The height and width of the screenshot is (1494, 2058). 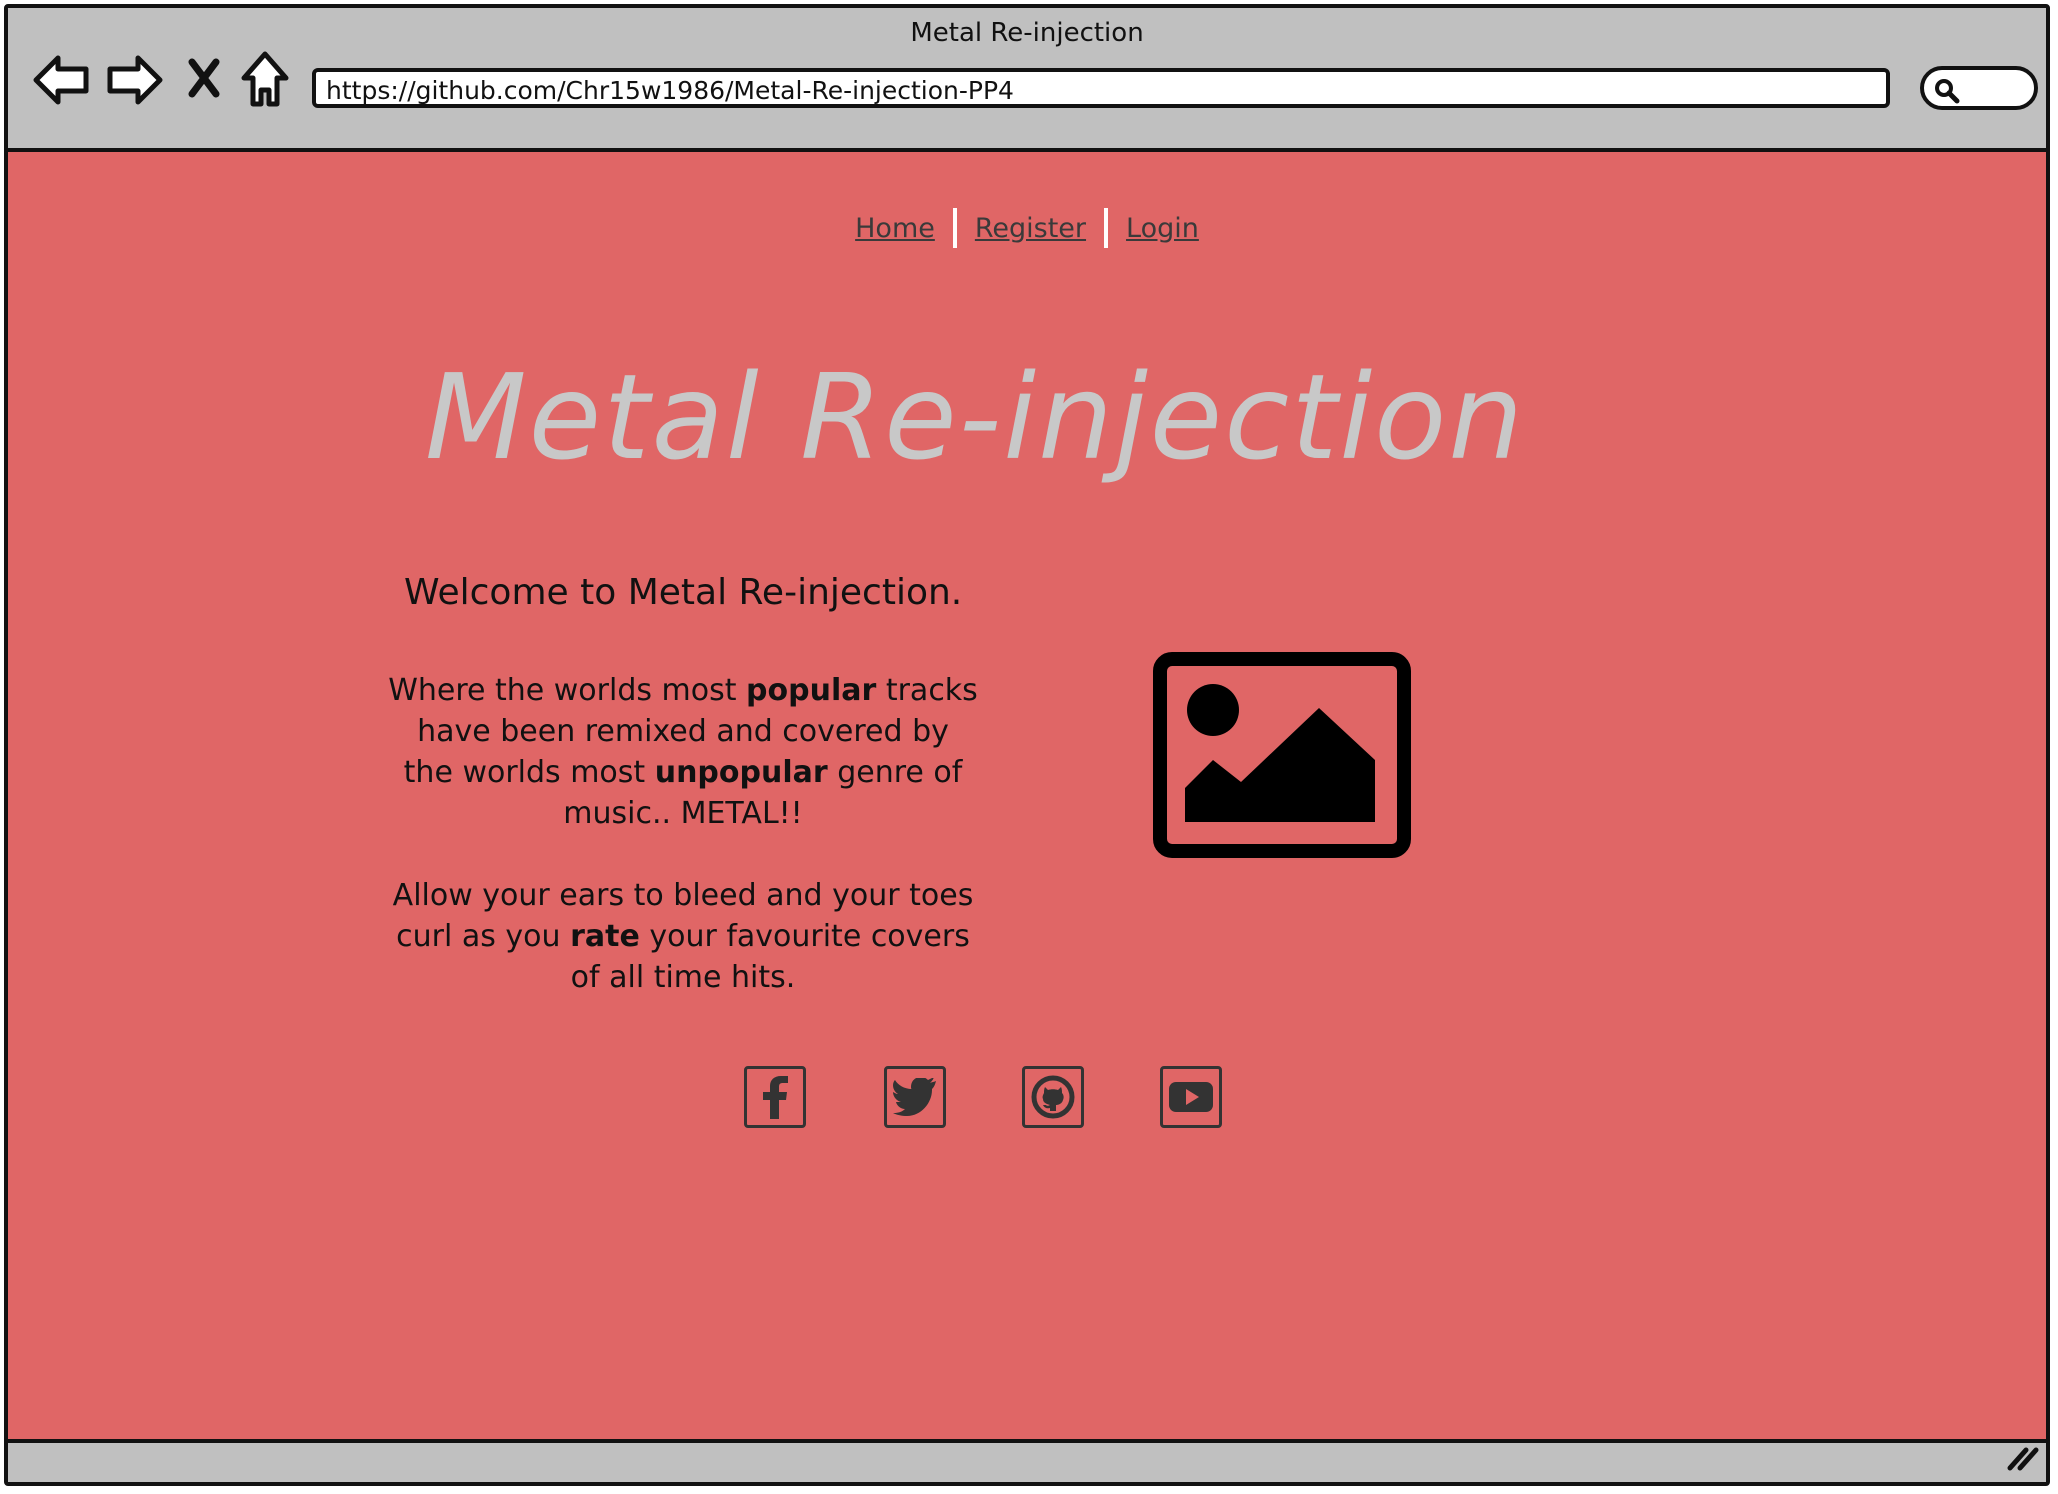 I want to click on back-arrow-icon, so click(x=61, y=80).